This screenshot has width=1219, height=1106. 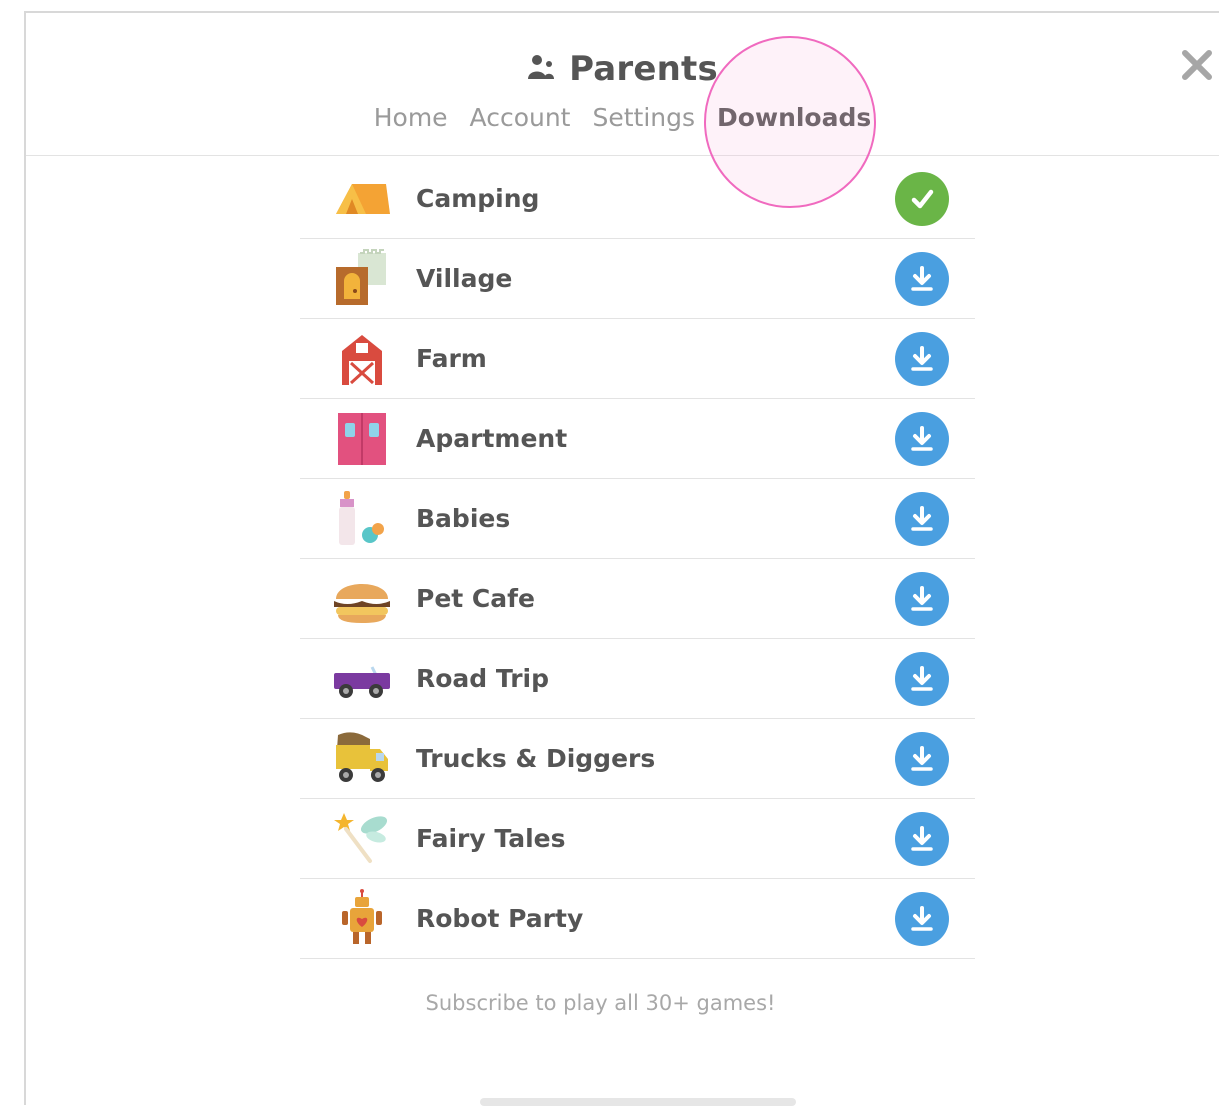 What do you see at coordinates (362, 279) in the screenshot?
I see `village-icon` at bounding box center [362, 279].